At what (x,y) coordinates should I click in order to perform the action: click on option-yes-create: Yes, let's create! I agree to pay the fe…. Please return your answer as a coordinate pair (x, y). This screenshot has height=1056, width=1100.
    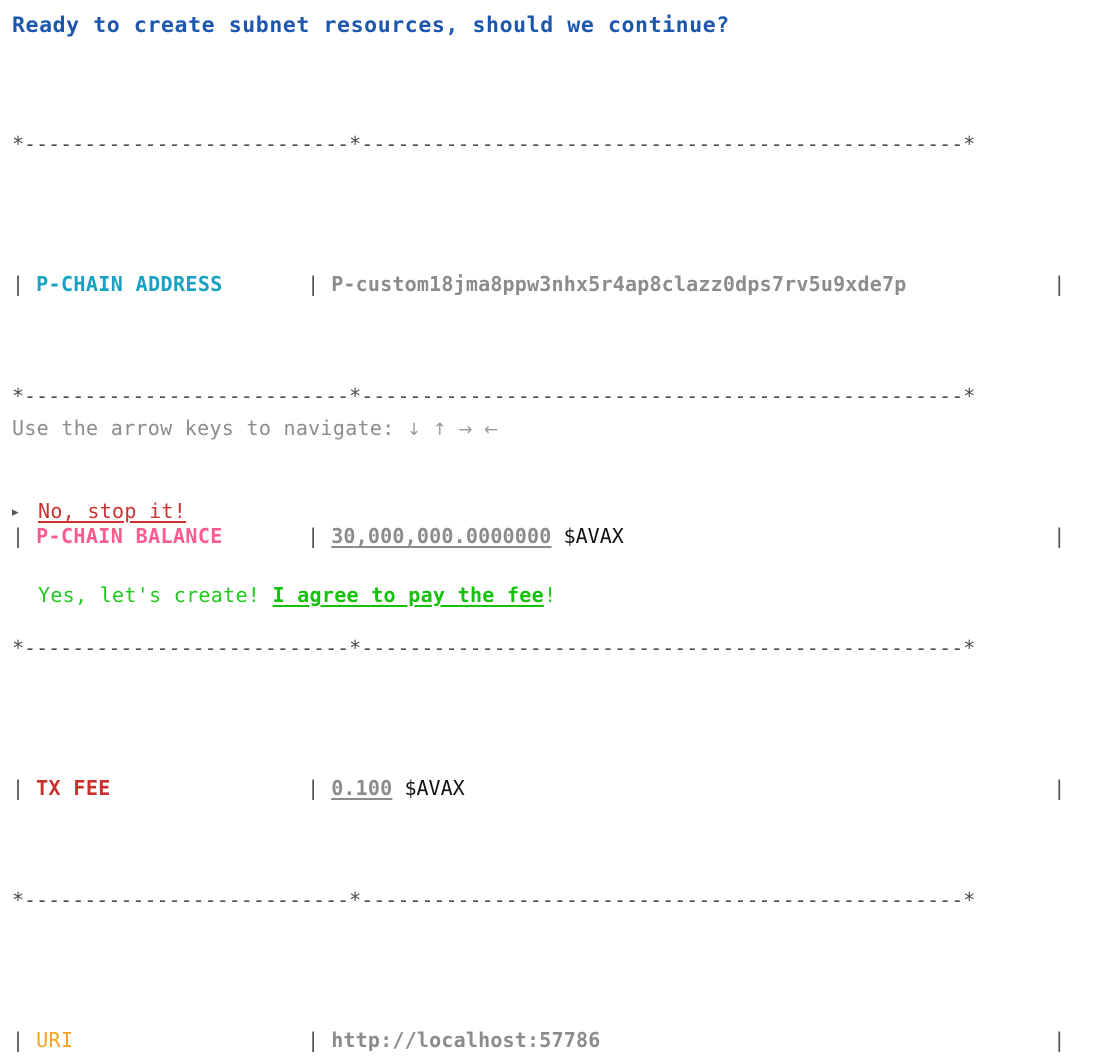
    Looking at the image, I should click on (284, 595).